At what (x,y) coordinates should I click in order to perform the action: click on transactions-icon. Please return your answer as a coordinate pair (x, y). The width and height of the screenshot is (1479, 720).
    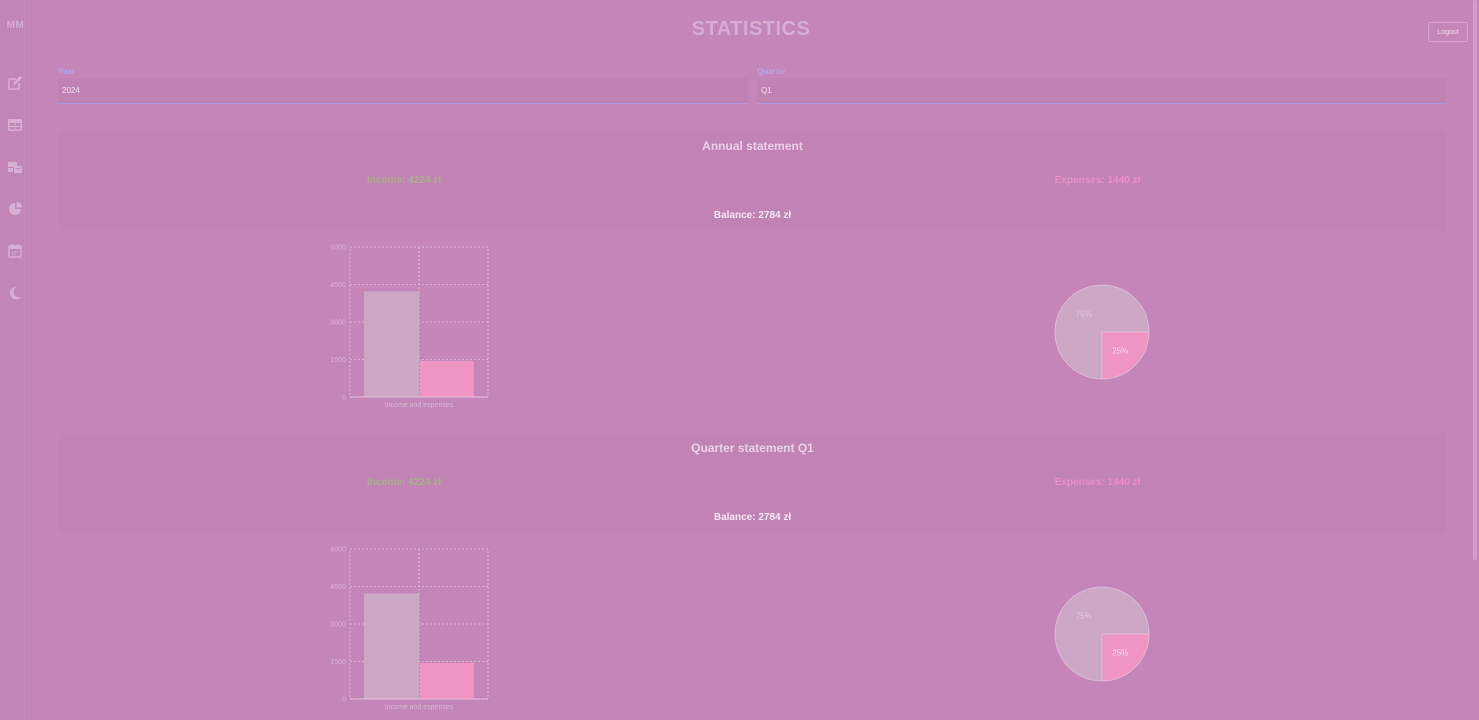
    Looking at the image, I should click on (15, 167).